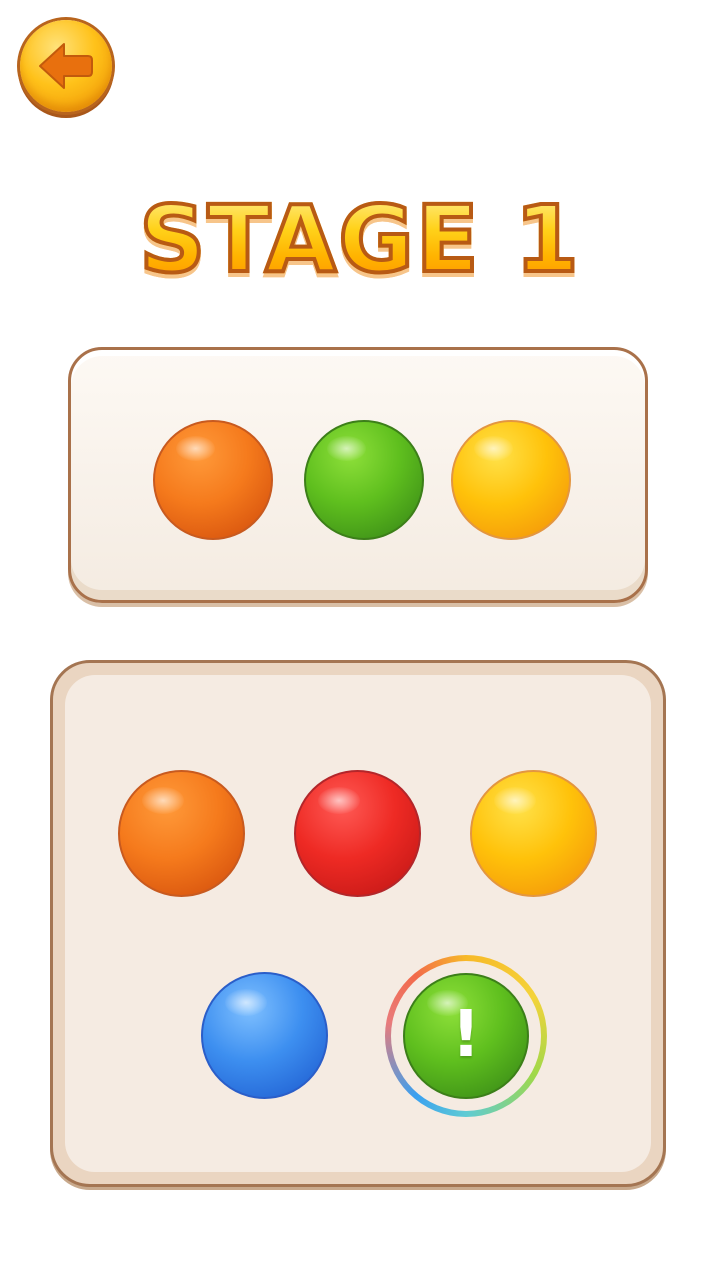 The image size is (720, 1280). I want to click on target-ball-orange, so click(213, 480).